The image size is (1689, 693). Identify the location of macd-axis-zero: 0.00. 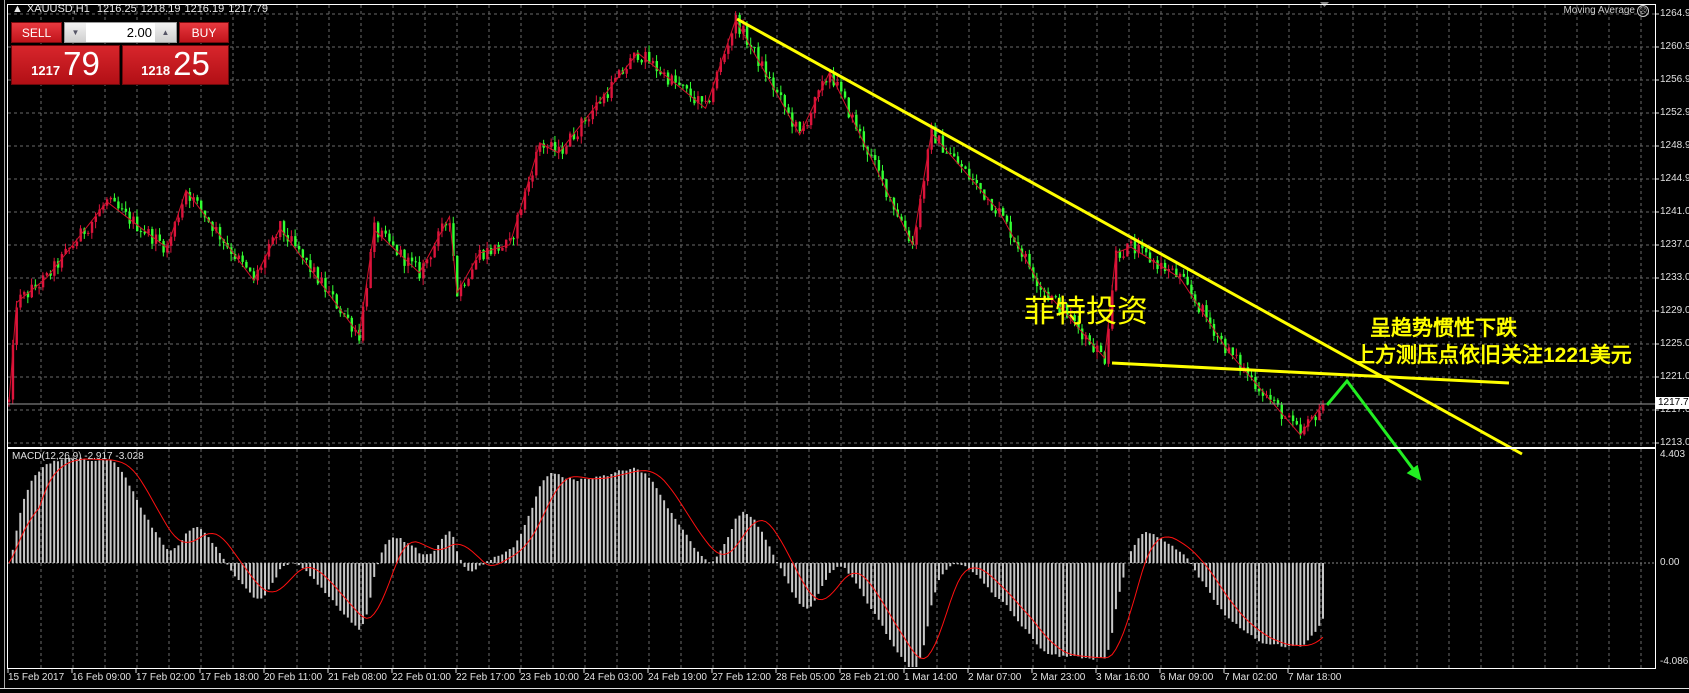
(1670, 562).